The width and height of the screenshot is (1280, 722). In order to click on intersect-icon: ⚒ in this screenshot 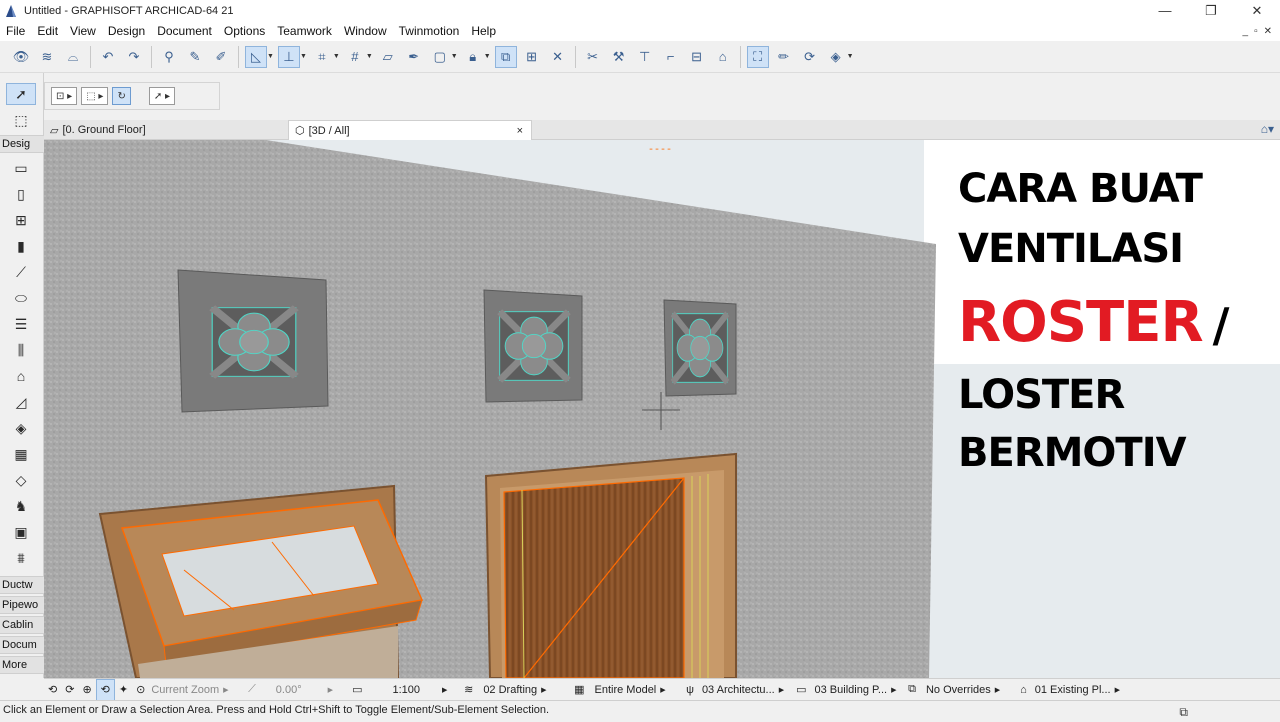, I will do `click(619, 57)`.